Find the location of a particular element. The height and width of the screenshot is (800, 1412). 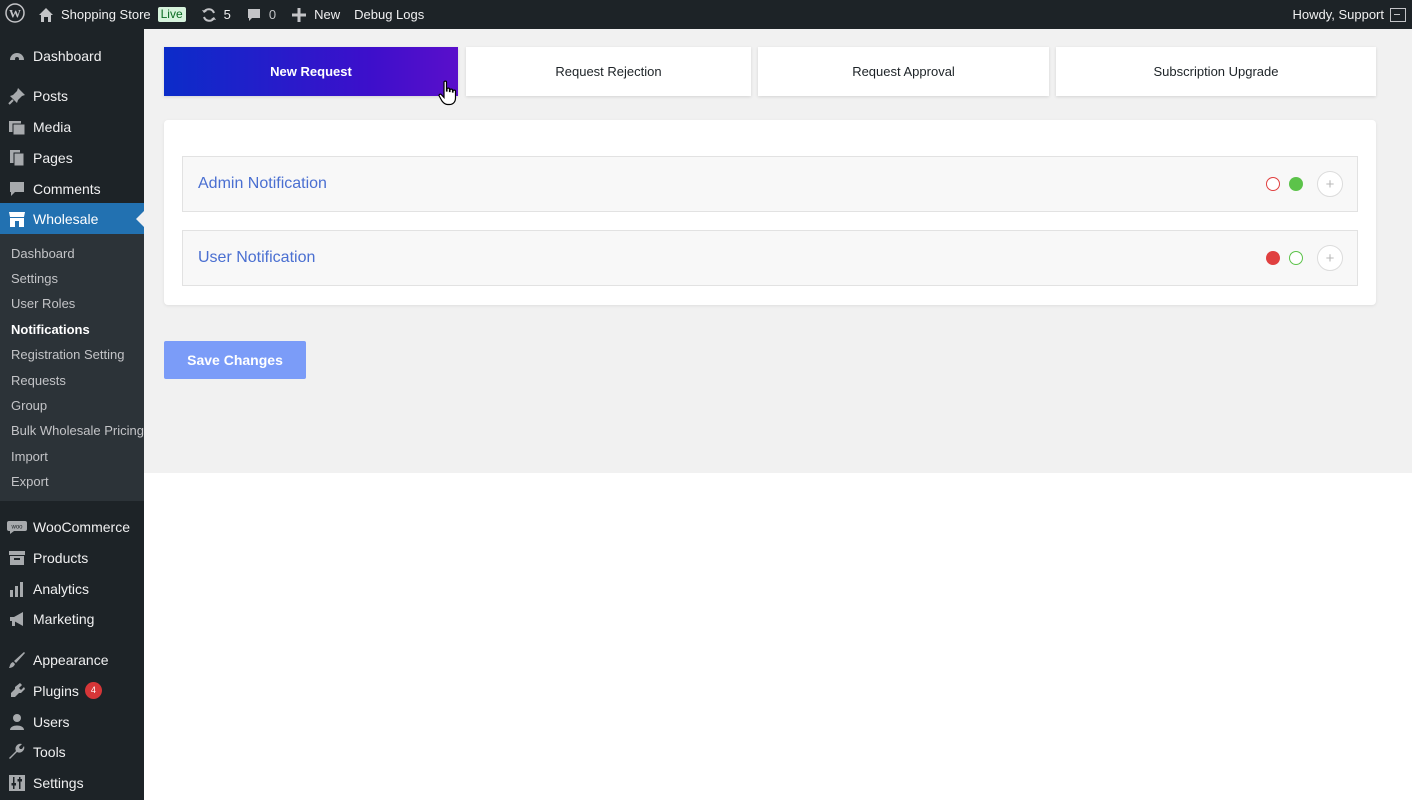

sidebar-item-label: Products is located at coordinates (61, 557).